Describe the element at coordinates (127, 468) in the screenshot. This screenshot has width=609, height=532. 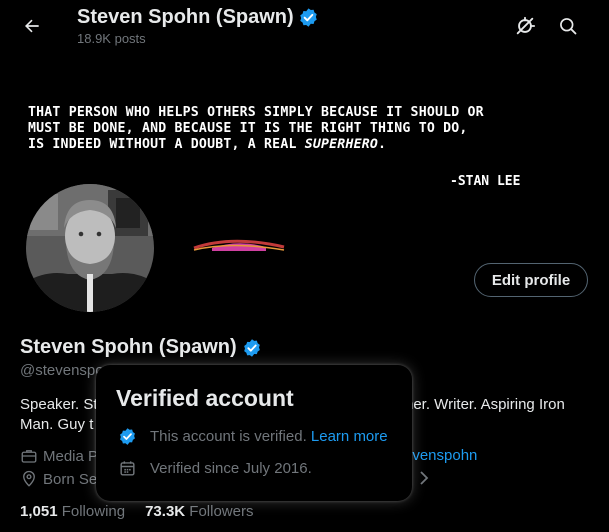
I see `calendar-icon` at that location.